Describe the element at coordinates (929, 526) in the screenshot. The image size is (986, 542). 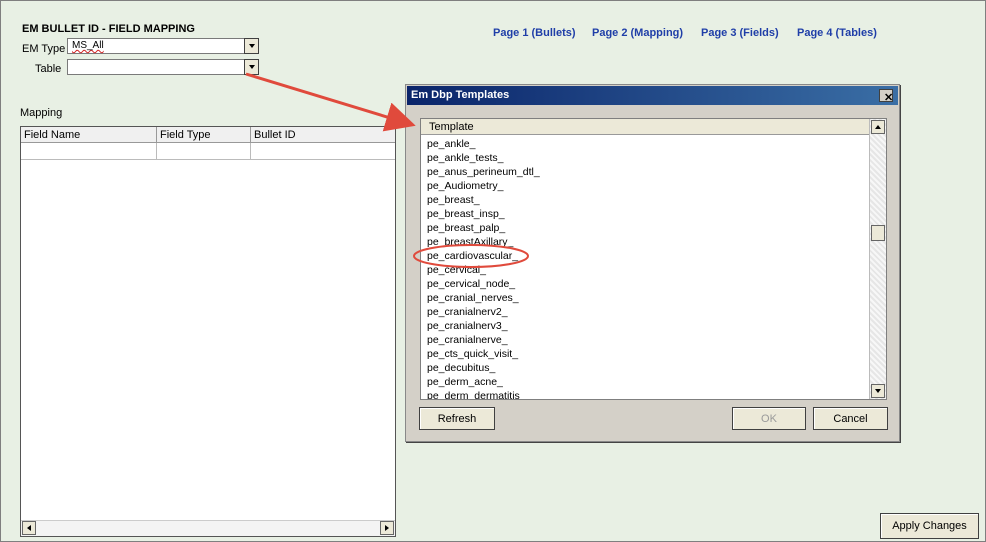
I see `apply-changes-button: Apply Changes` at that location.